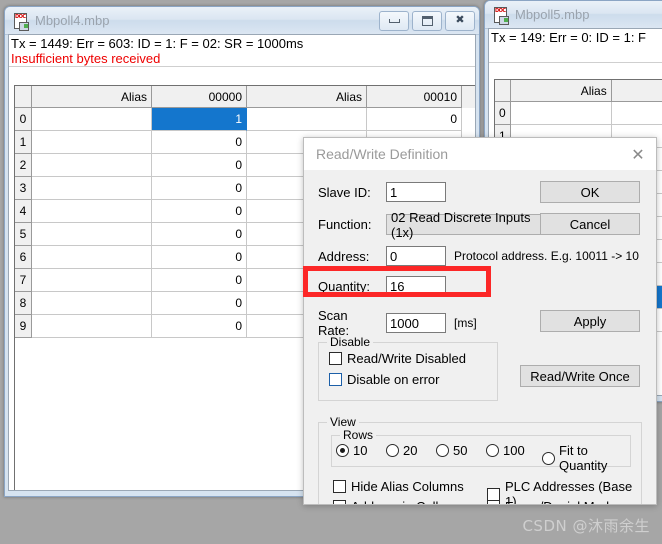  I want to click on address-input: 0, so click(416, 256).